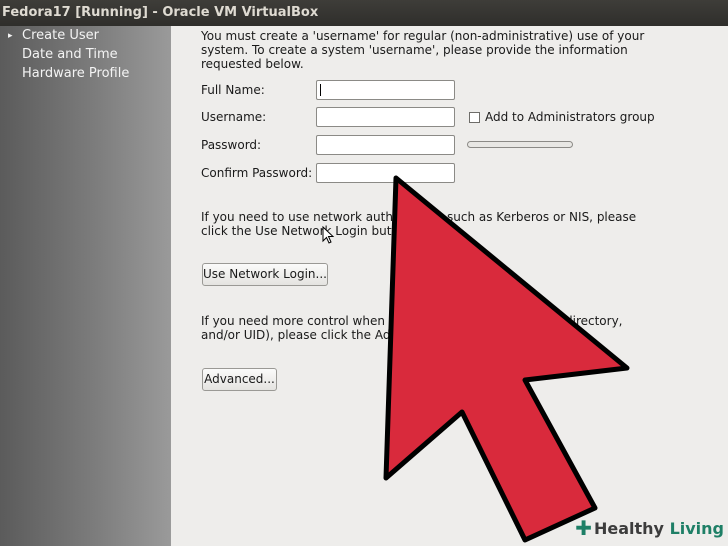 The width and height of the screenshot is (728, 546). I want to click on healthy-living-watermark: ✚ Healthy Living, so click(649, 528).